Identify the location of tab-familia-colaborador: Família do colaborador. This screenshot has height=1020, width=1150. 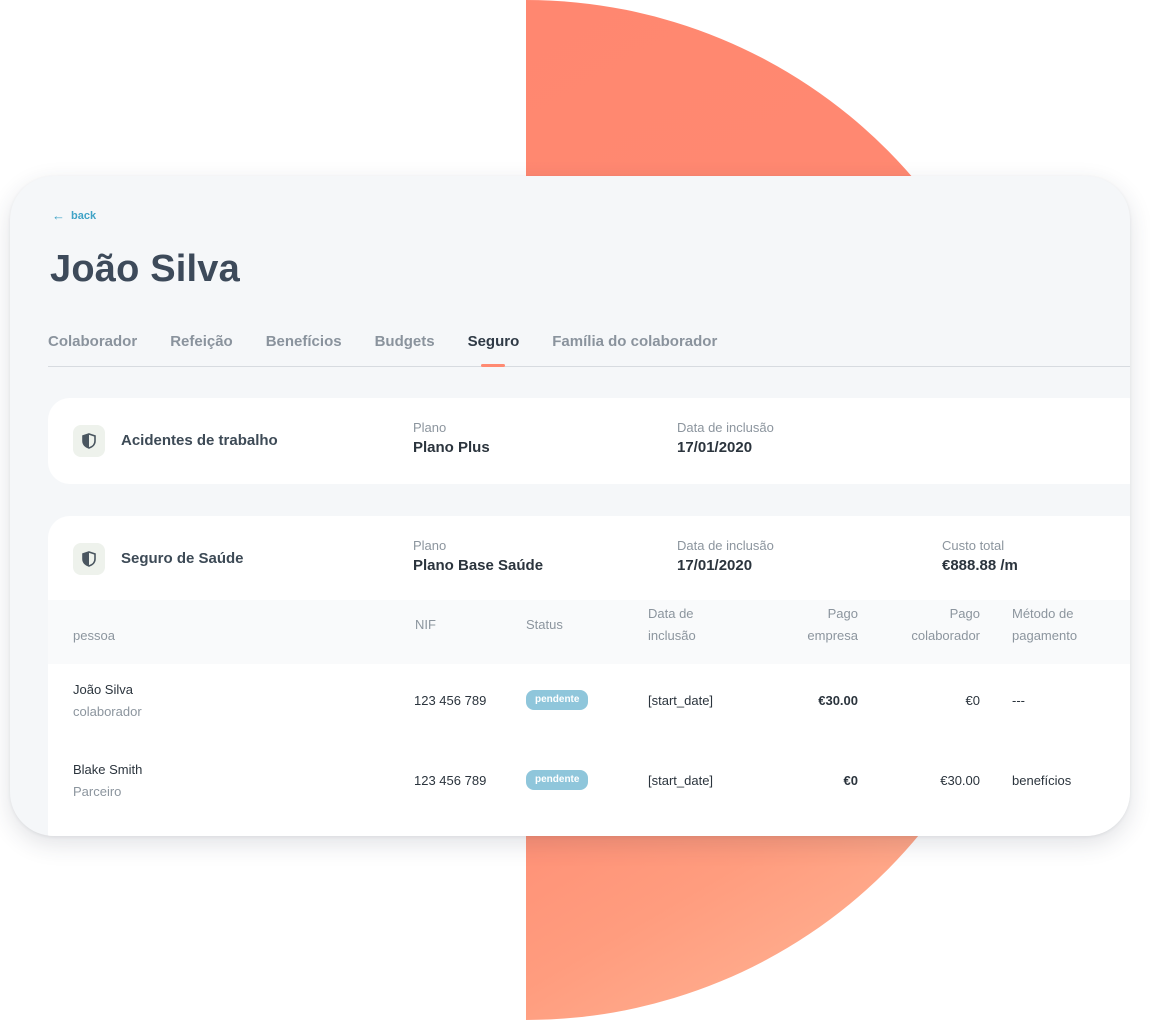
(634, 349).